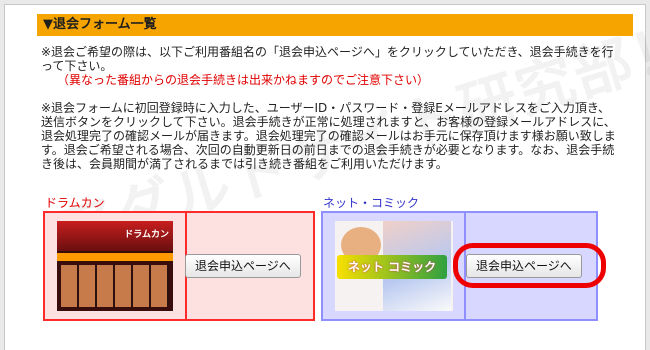  I want to click on thumbnail-banner: ドラムカン, so click(115, 236).